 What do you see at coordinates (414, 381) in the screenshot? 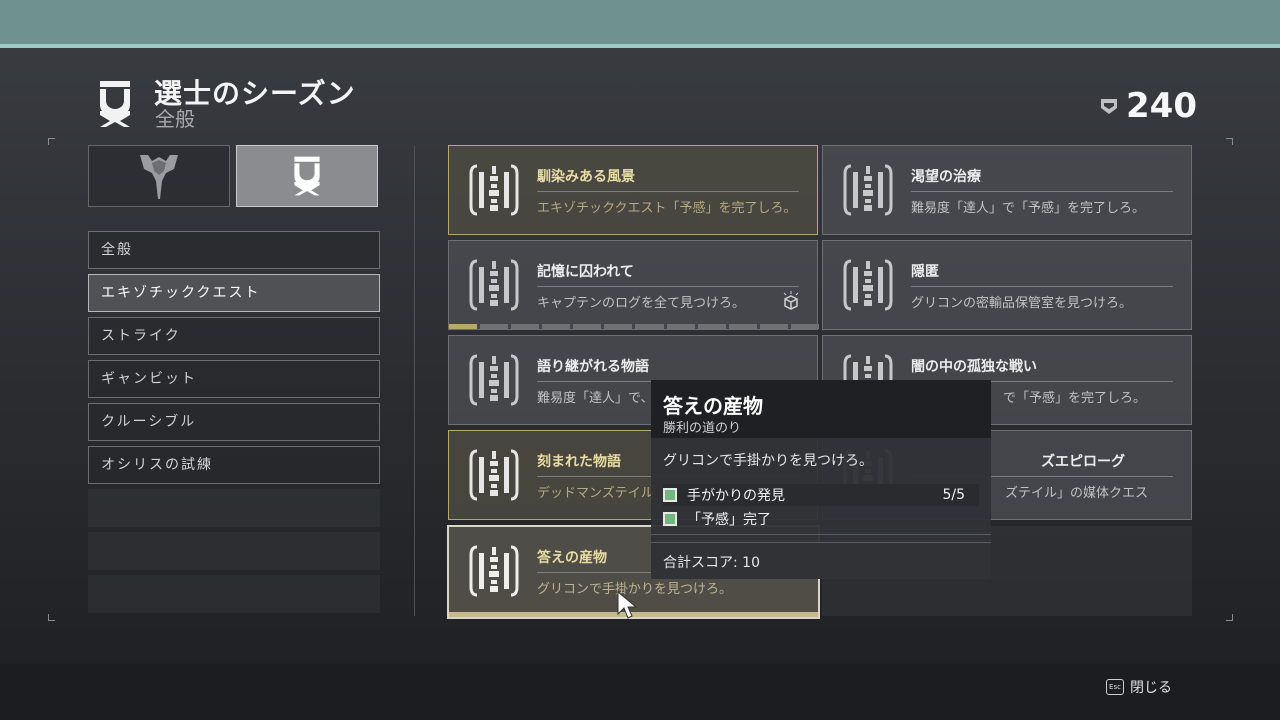
I see `panel-divider` at bounding box center [414, 381].